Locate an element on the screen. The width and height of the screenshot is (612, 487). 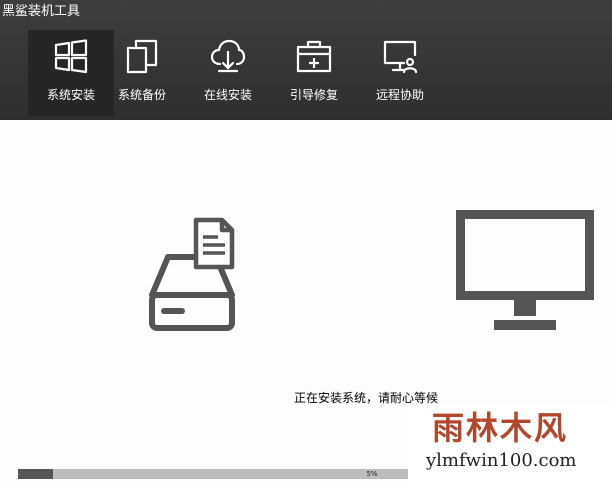
progress-bar: 5% is located at coordinates (213, 474).